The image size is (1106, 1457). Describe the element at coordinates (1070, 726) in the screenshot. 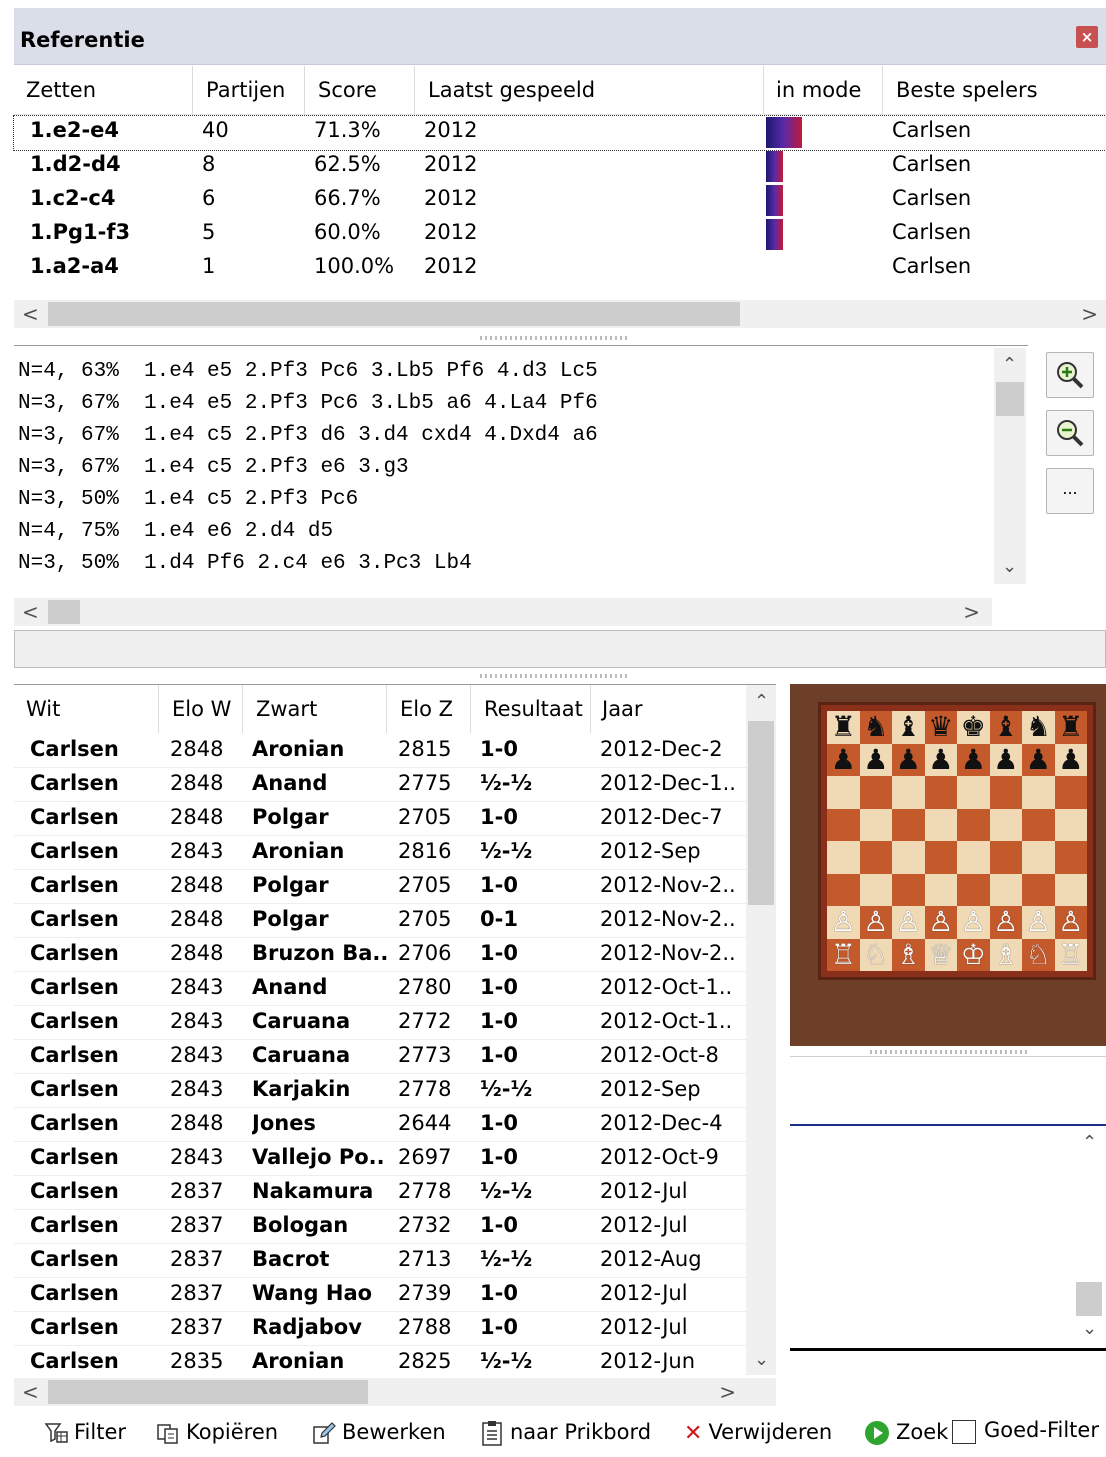

I see `black-piece: ♜` at that location.